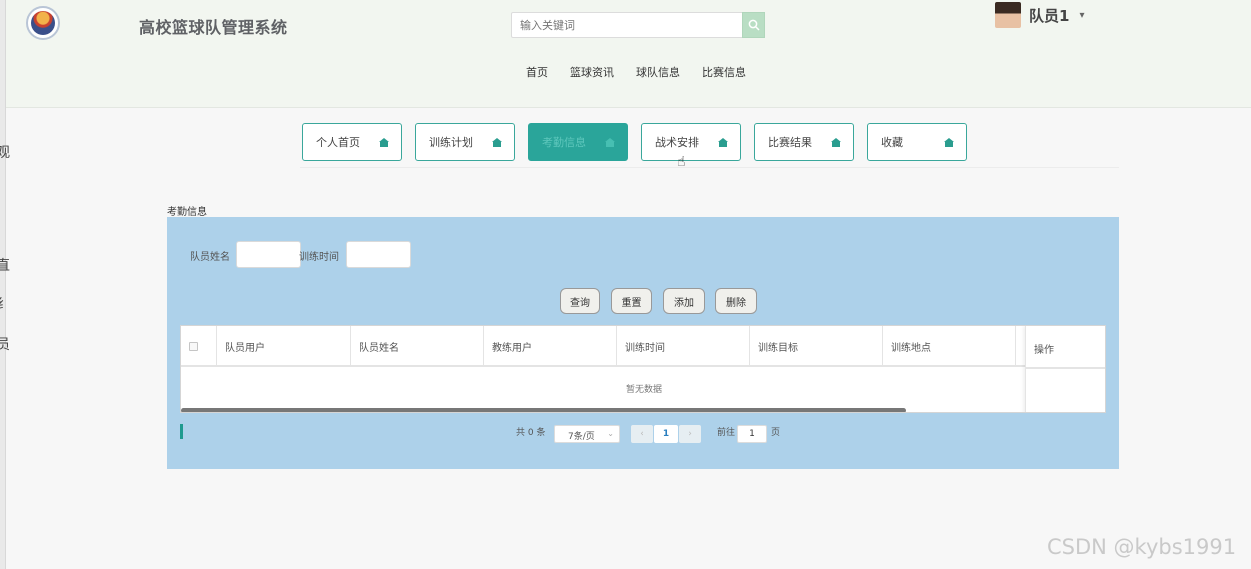  Describe the element at coordinates (610, 433) in the screenshot. I see `chevron-down-icon: ⌄` at that location.